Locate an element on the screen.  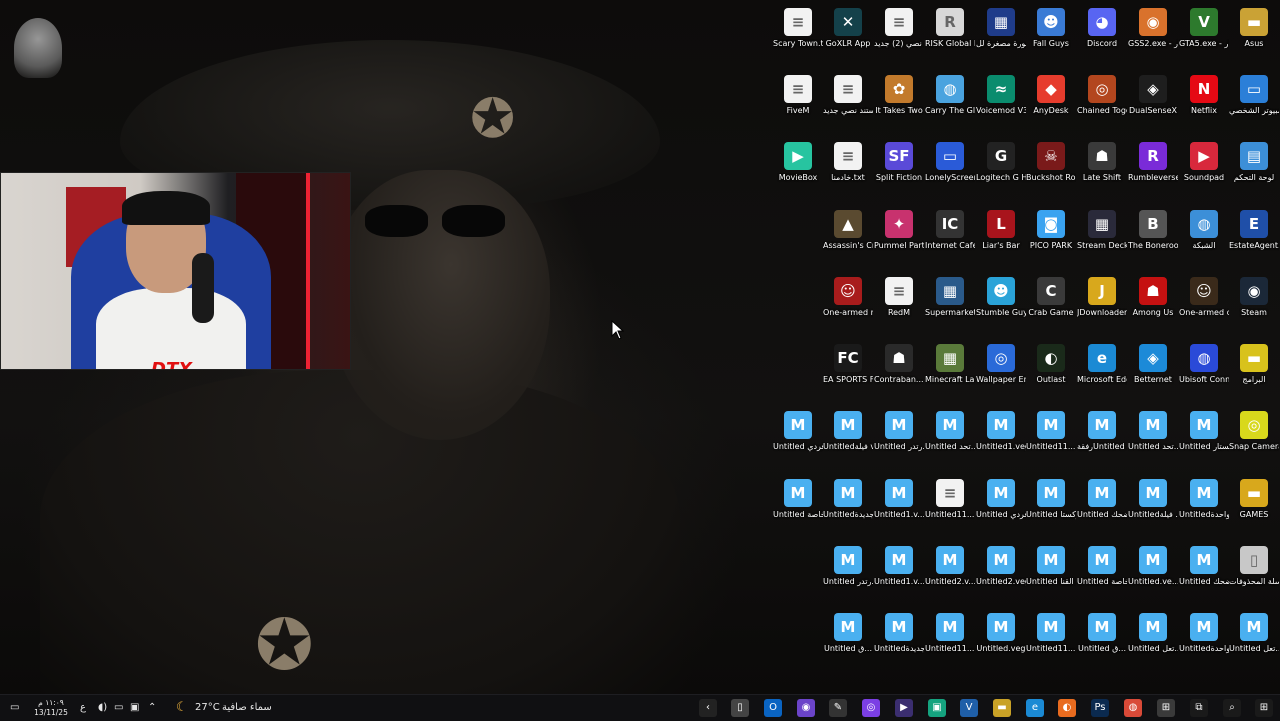
desktop-icon: M Untitledفيلة .veg is located at coordinates (1153, 499).